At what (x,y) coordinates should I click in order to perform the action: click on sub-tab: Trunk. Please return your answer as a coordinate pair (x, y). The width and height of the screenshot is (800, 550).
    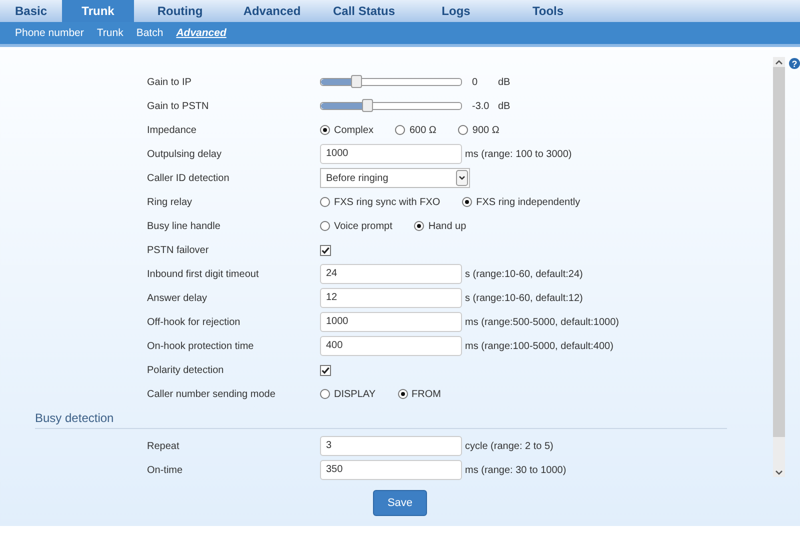
    Looking at the image, I should click on (110, 33).